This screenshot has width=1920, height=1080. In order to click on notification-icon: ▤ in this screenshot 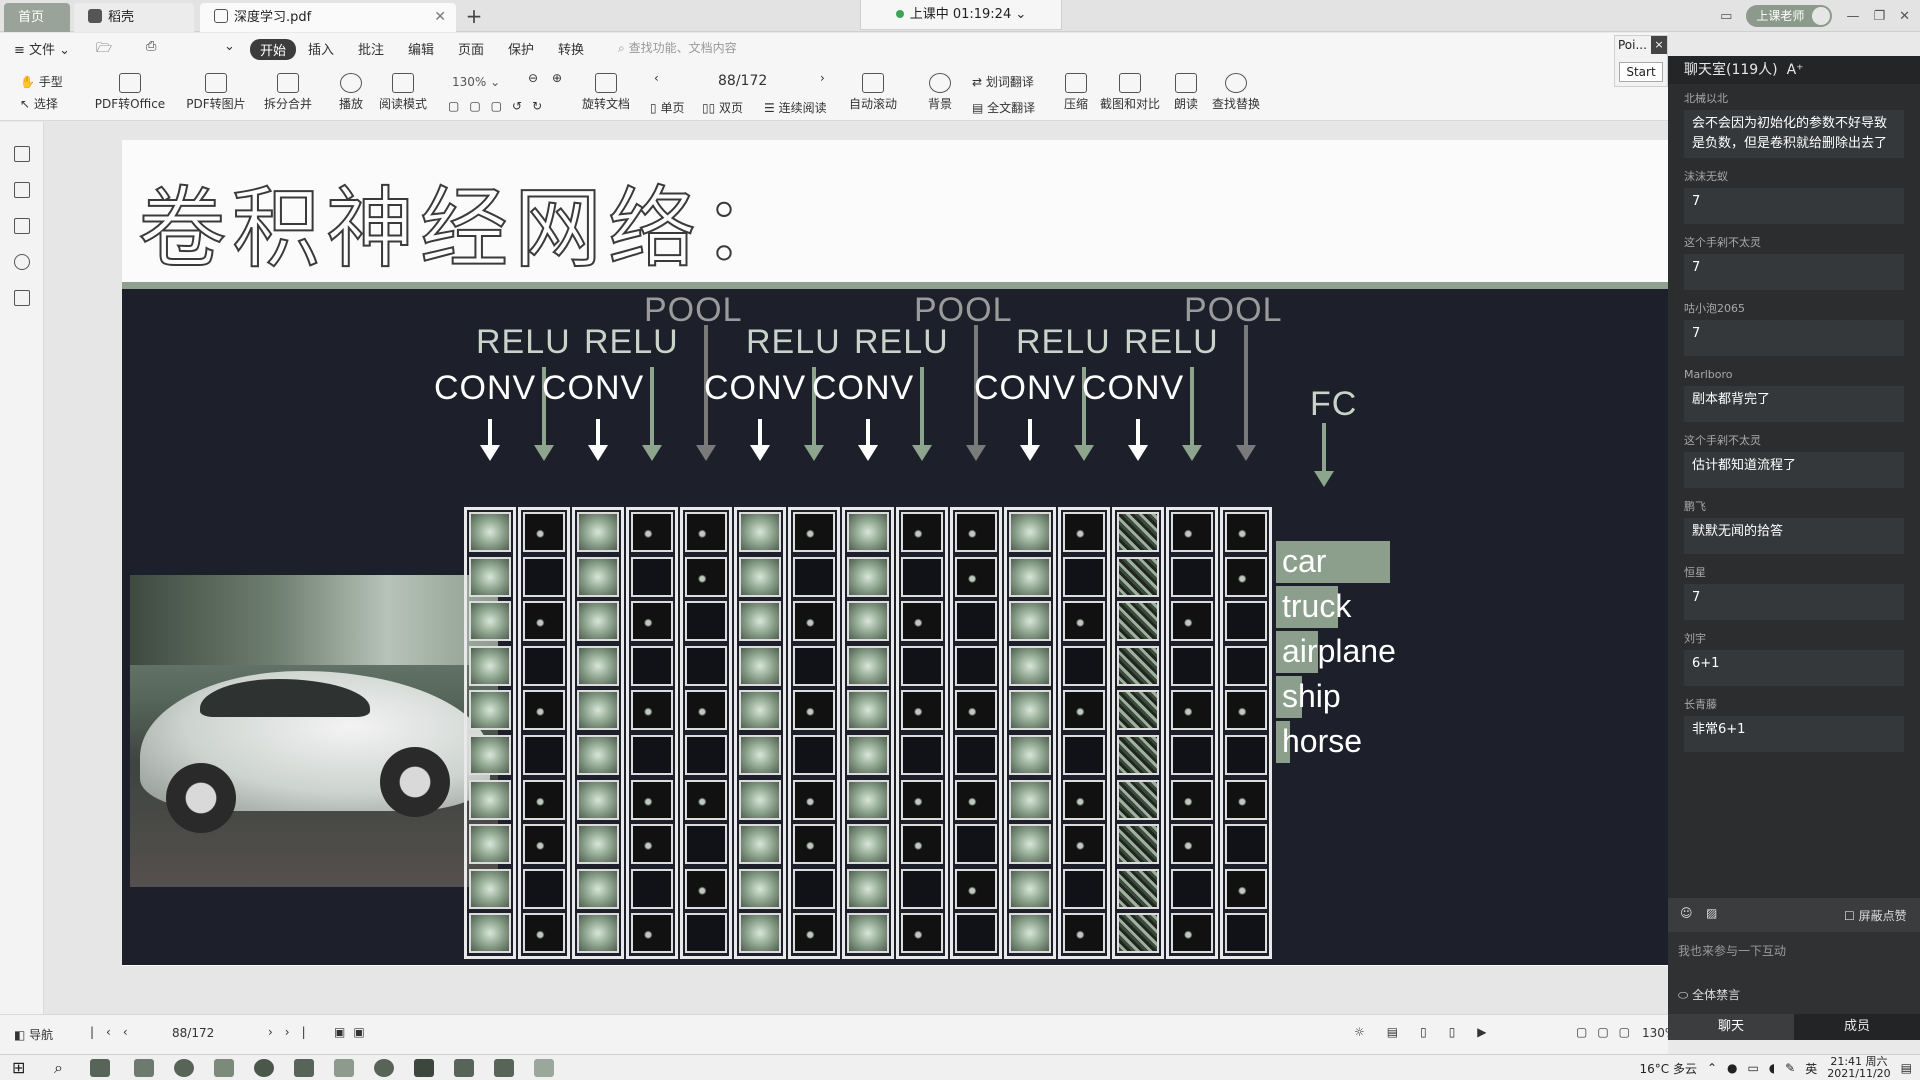, I will do `click(1906, 1068)`.